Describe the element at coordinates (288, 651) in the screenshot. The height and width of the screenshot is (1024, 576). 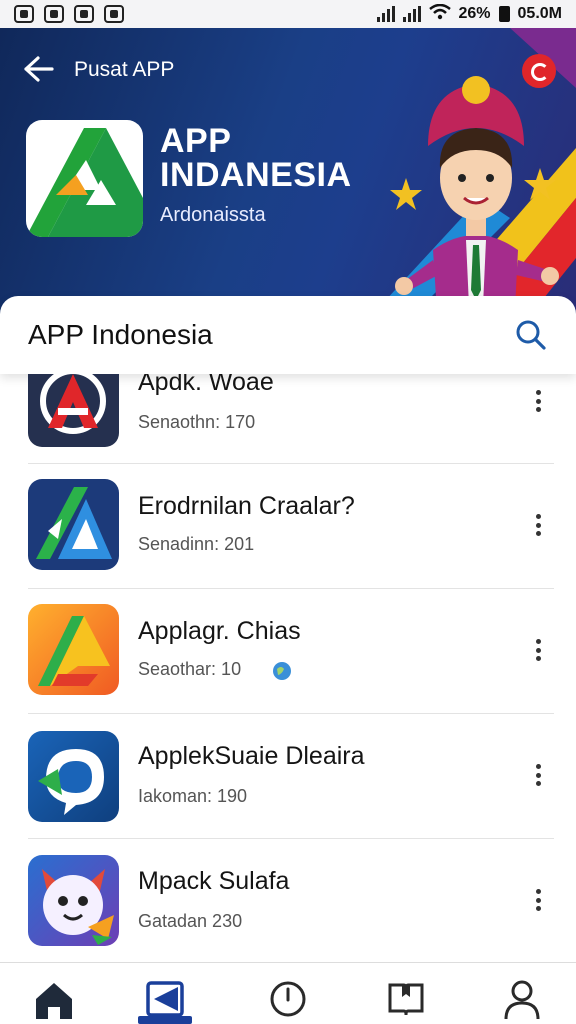
I see `list-item: Applagr. Chias Seaothar: 10` at that location.